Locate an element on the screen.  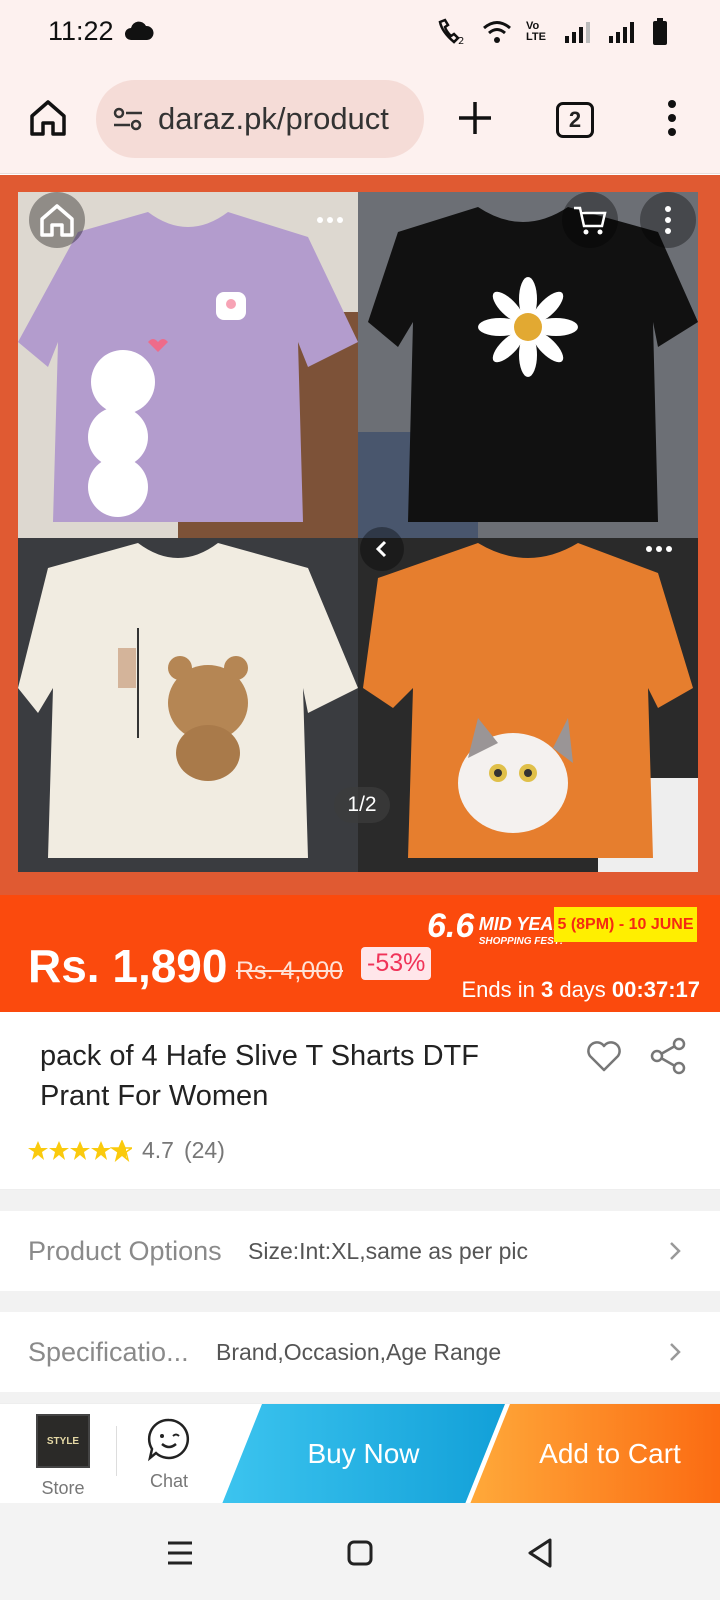
gallery-more-button is located at coordinates (330, 220).